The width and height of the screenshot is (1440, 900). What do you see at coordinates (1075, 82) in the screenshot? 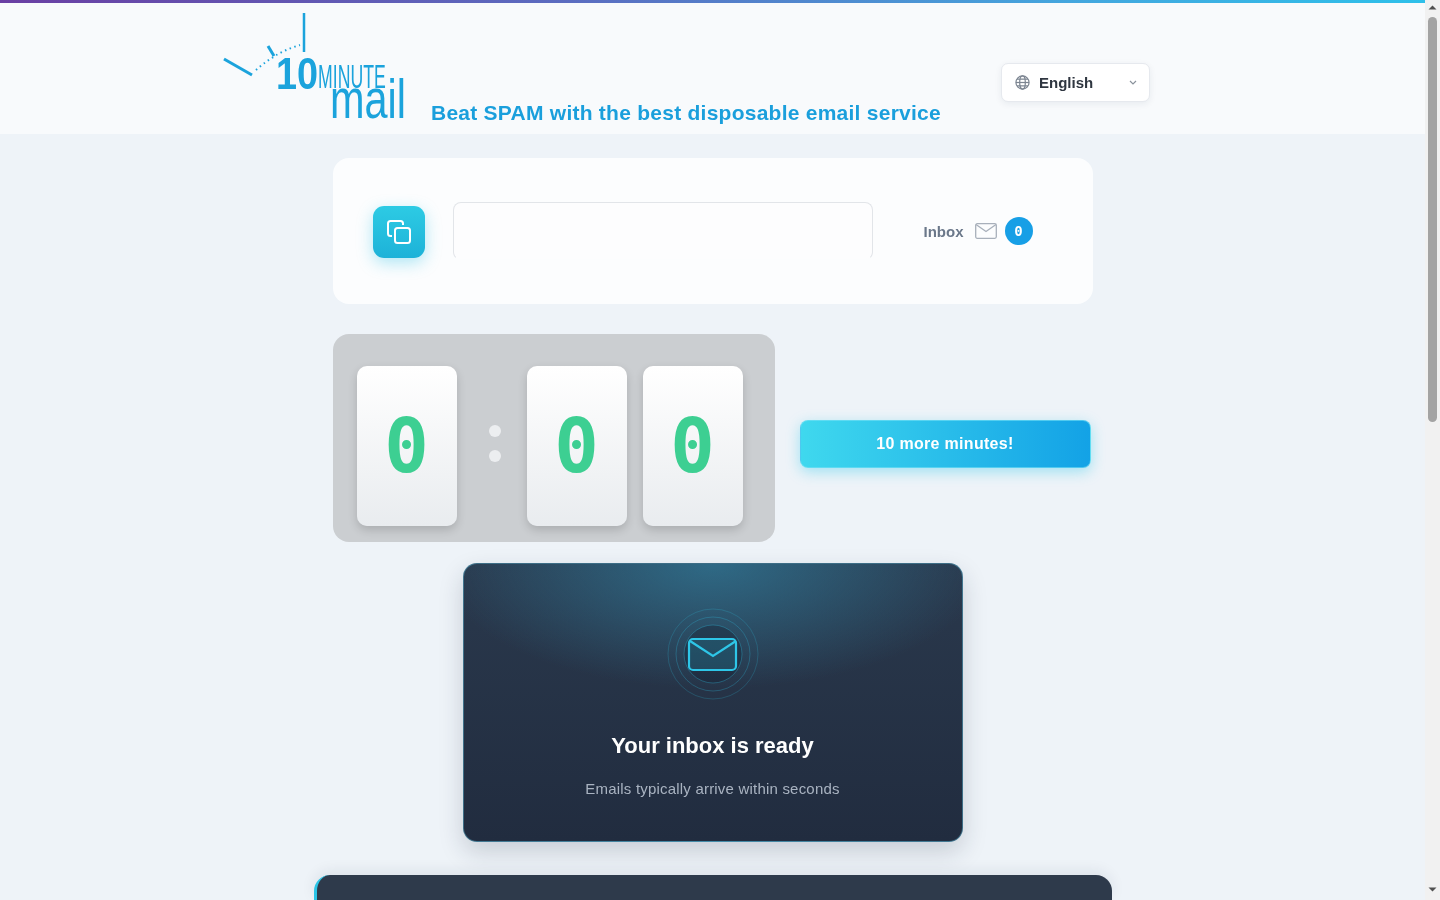
I see `language-select: English` at bounding box center [1075, 82].